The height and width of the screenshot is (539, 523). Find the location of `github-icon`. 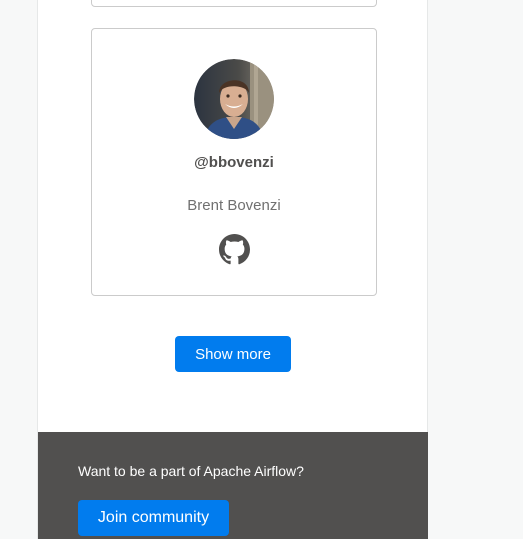

github-icon is located at coordinates (234, 249).